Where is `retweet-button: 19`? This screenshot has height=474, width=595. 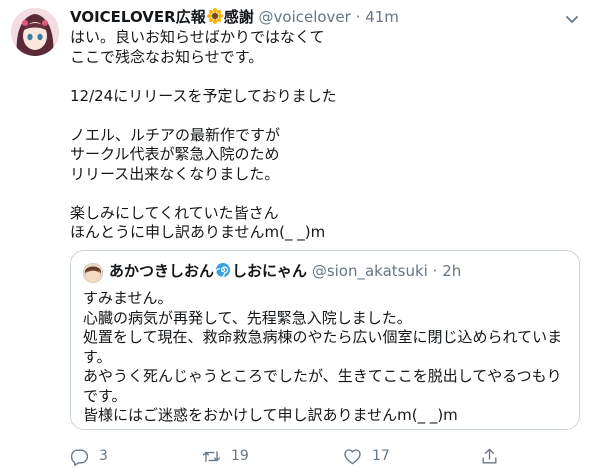 retweet-button: 19 is located at coordinates (225, 456).